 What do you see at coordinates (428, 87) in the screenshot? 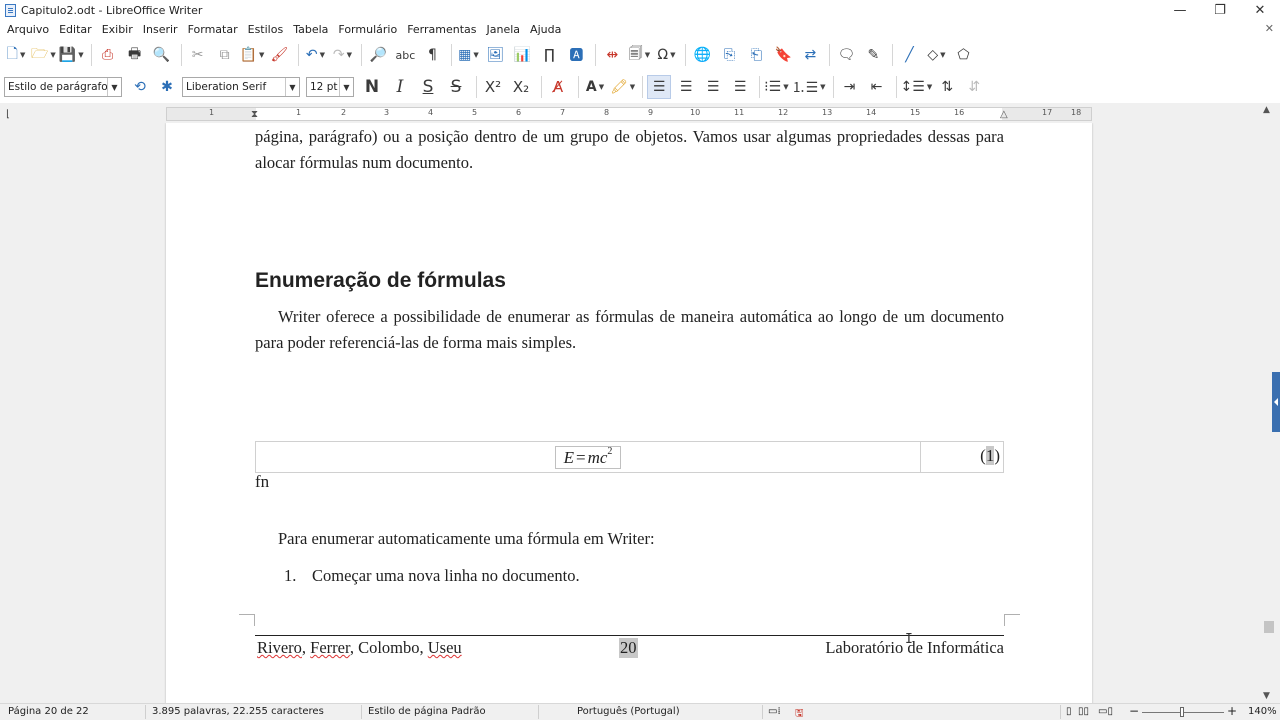
I see `underline-button: S` at bounding box center [428, 87].